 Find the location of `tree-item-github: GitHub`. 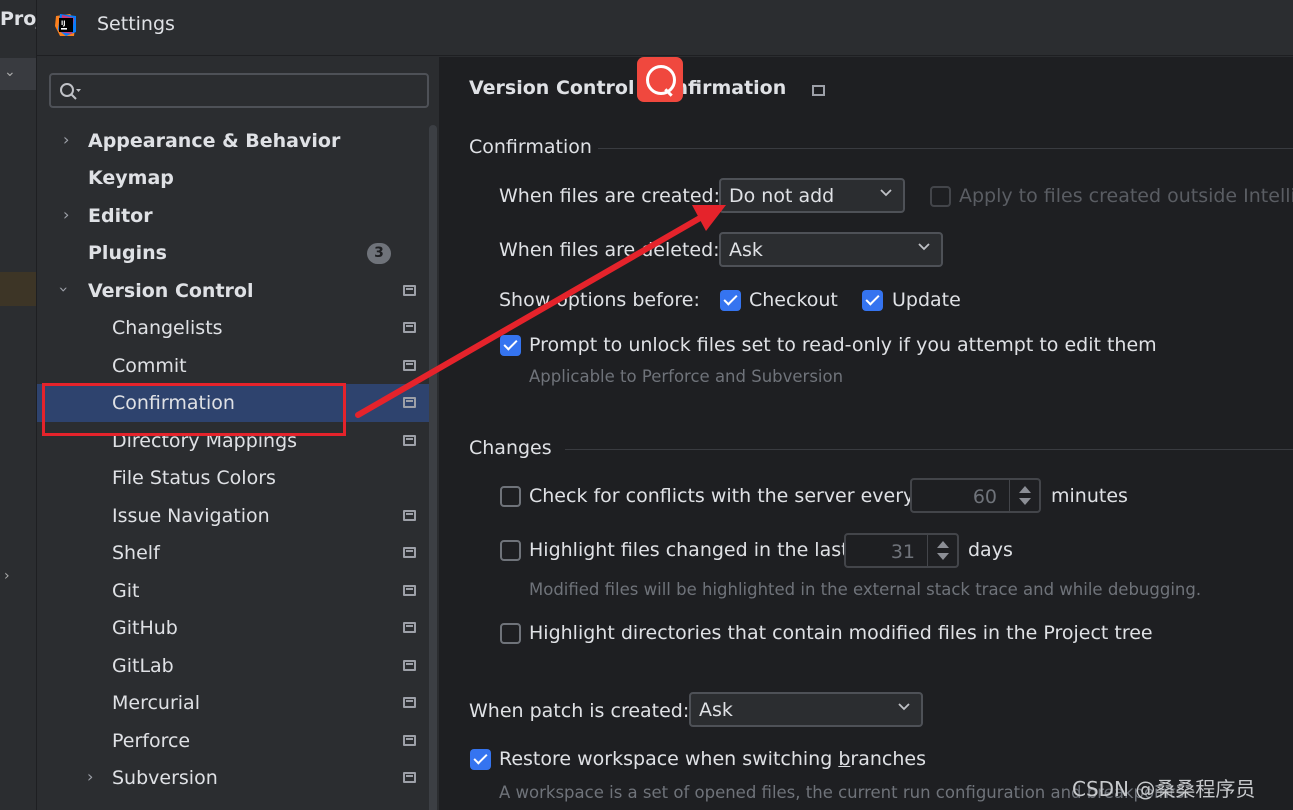

tree-item-github: GitHub is located at coordinates (233, 628).